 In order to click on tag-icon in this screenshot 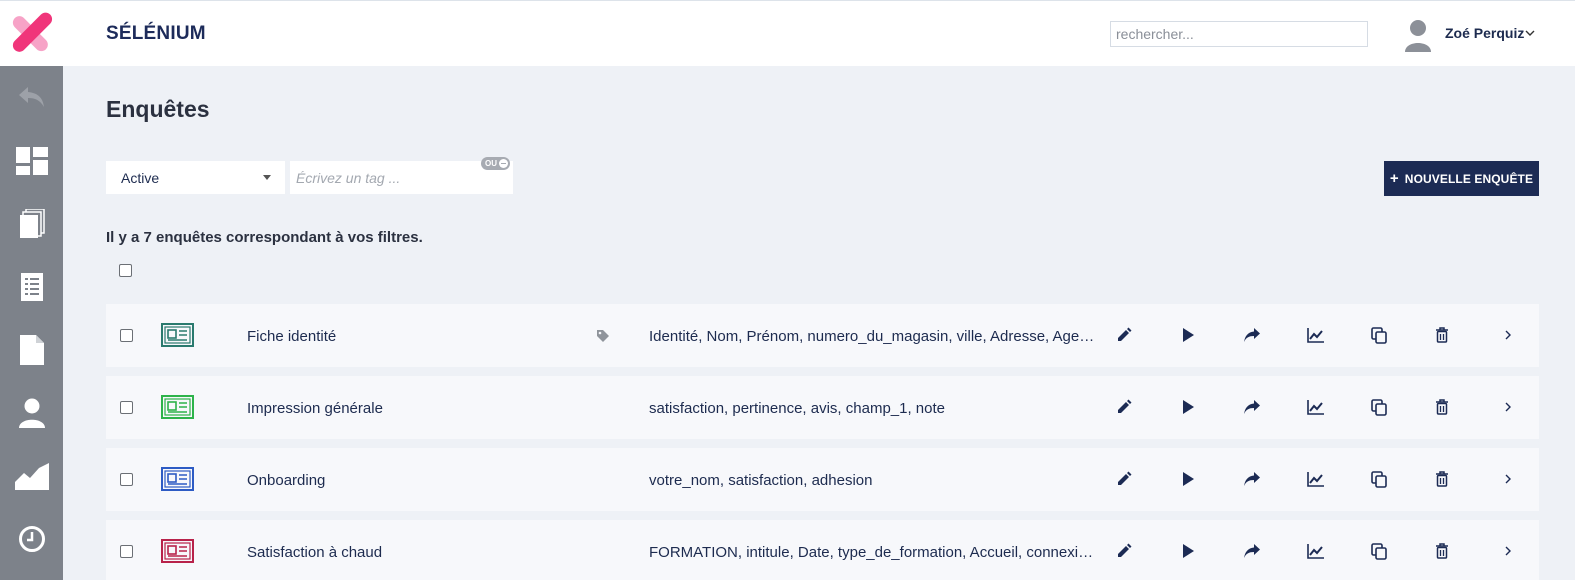, I will do `click(603, 336)`.